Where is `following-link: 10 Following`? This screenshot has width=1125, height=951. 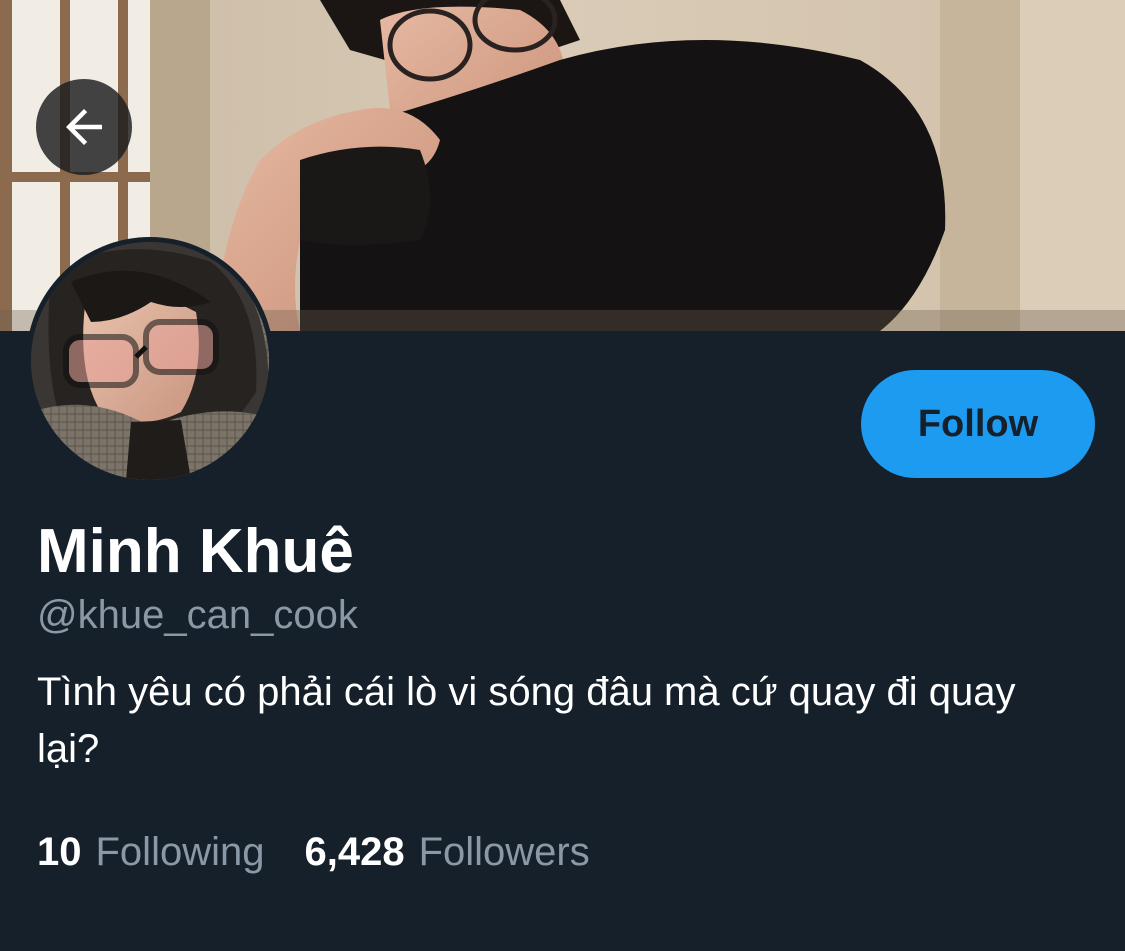 following-link: 10 Following is located at coordinates (150, 852).